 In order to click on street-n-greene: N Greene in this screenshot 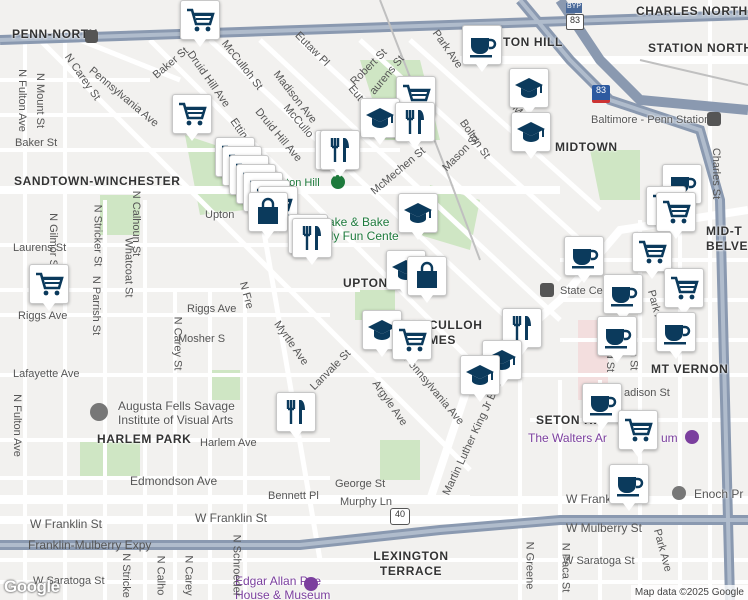, I will do `click(529, 565)`.